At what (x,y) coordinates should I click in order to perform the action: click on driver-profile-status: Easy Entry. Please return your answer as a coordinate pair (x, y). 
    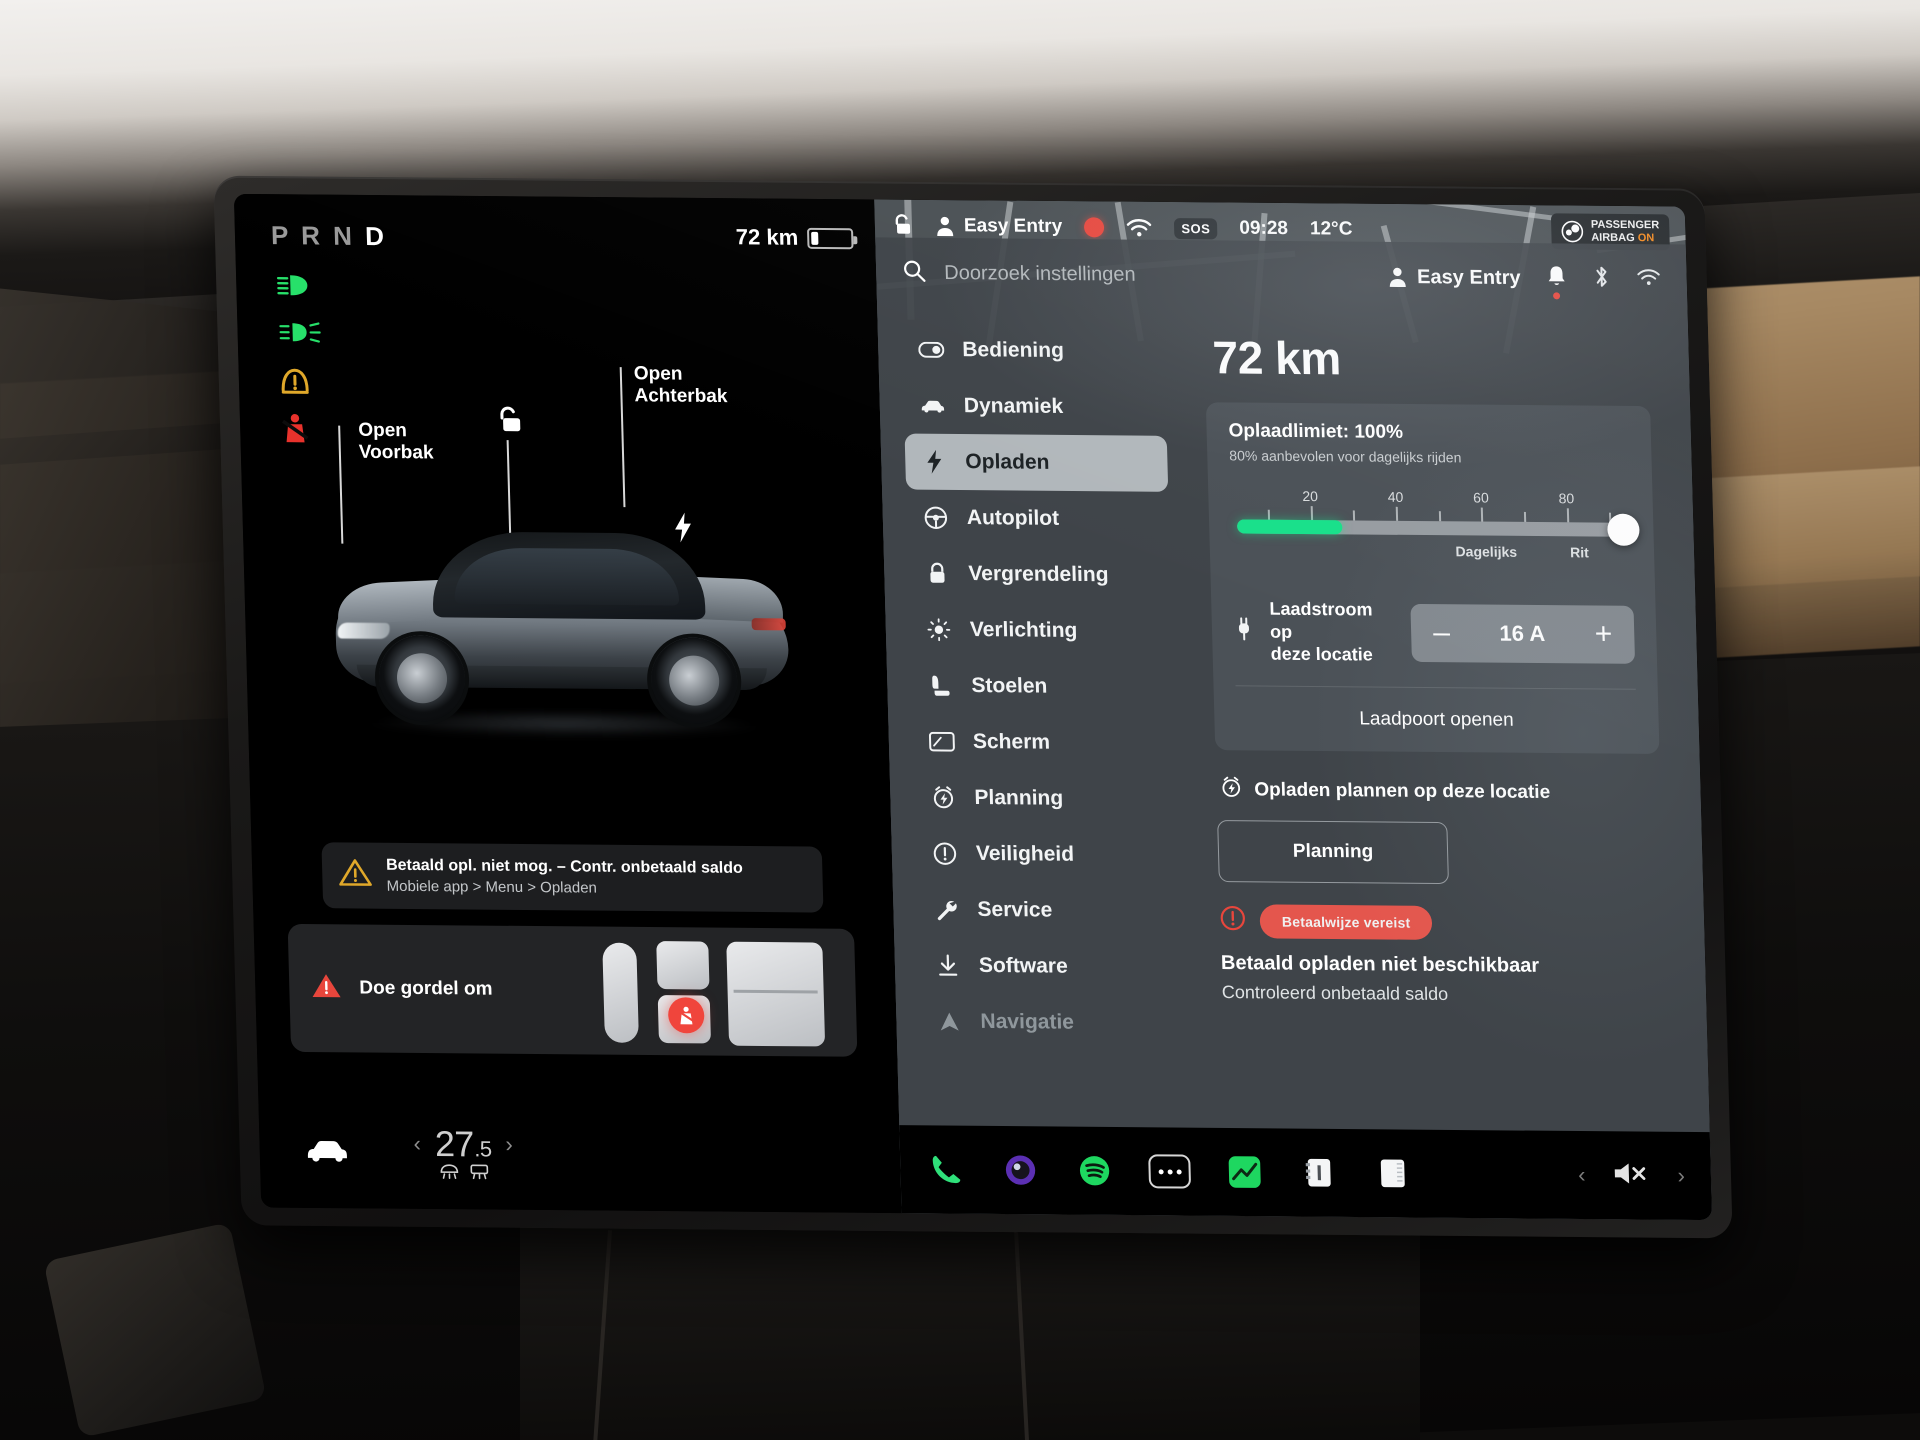
    Looking at the image, I should click on (999, 226).